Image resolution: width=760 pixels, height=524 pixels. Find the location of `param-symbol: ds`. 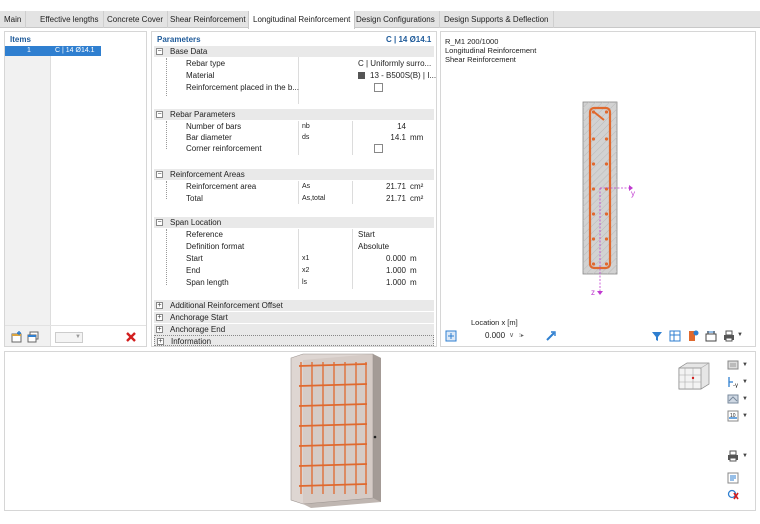

param-symbol: ds is located at coordinates (306, 137).